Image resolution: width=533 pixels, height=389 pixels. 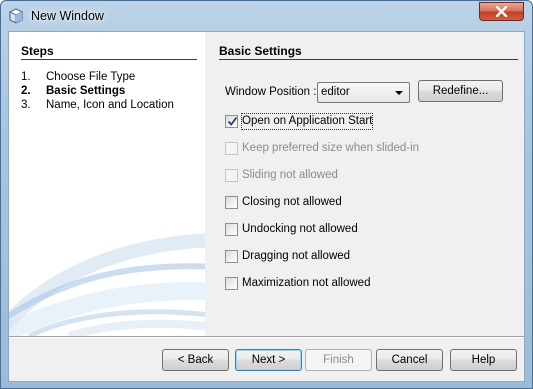 I want to click on step-item: 1. Choose File Type, so click(x=97, y=77).